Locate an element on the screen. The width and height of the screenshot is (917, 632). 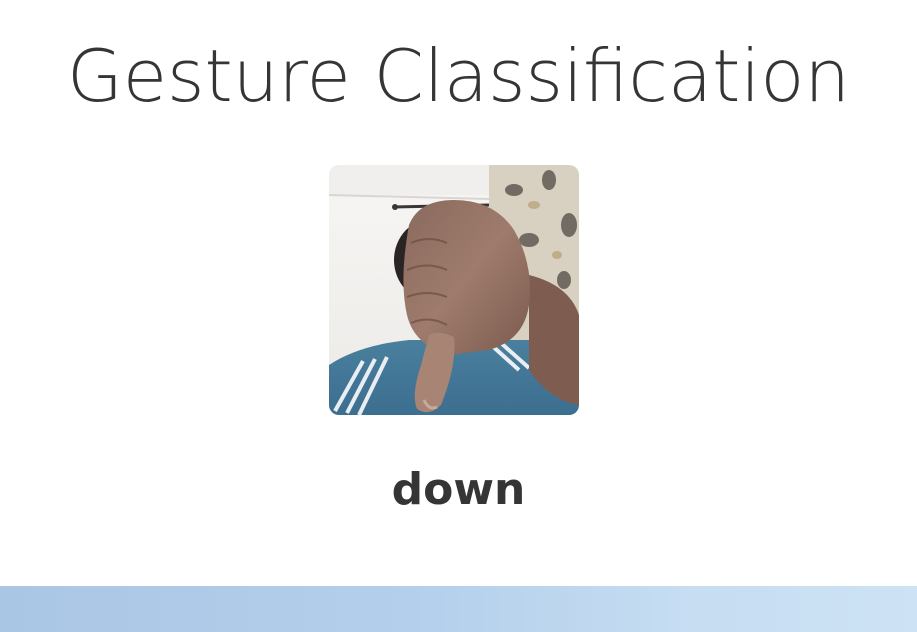
webcam-feed-image is located at coordinates (454, 290).